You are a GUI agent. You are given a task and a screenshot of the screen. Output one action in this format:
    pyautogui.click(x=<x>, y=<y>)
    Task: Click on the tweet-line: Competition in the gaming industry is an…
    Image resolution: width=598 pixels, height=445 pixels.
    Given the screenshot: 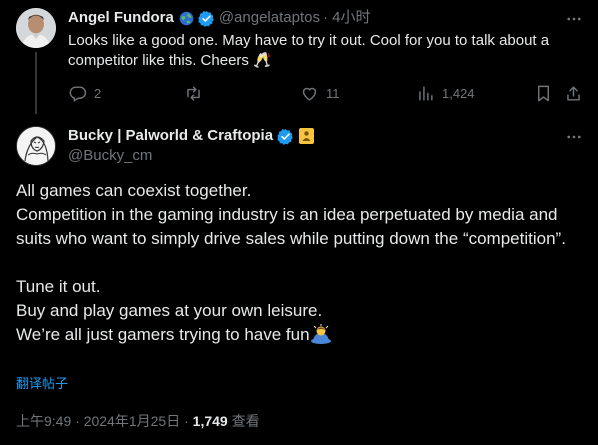 What is the action you would take?
    pyautogui.click(x=291, y=226)
    